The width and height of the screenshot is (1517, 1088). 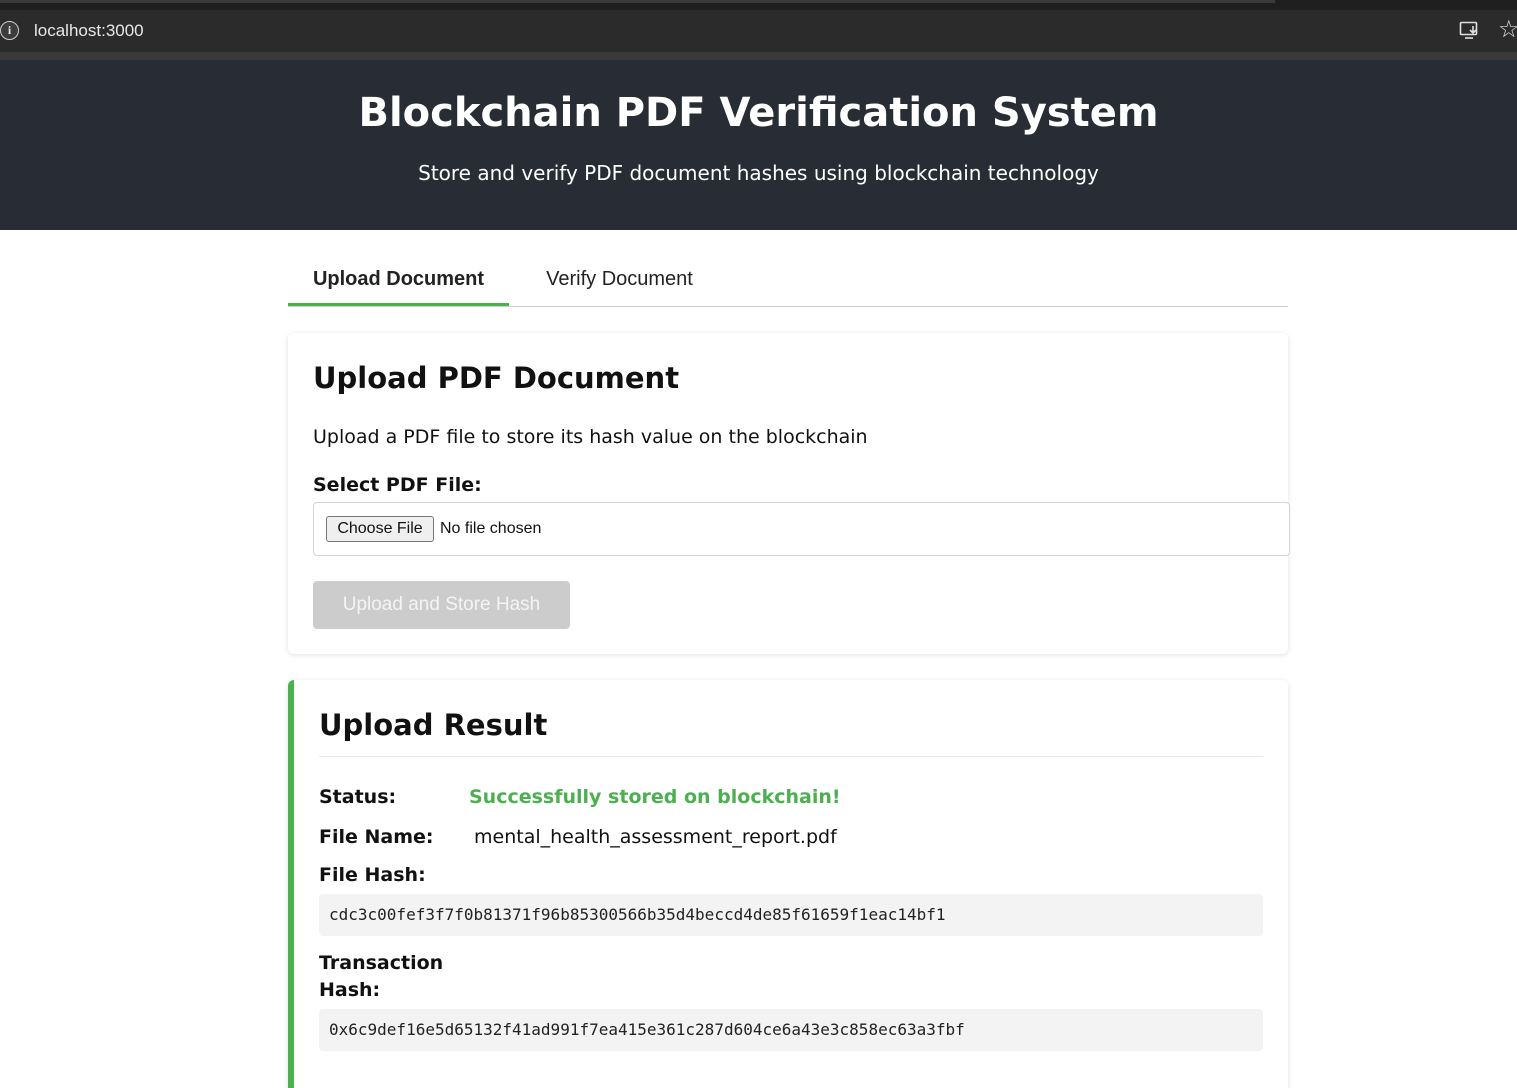 What do you see at coordinates (801, 529) in the screenshot?
I see `file-input: Choose File No file chosen` at bounding box center [801, 529].